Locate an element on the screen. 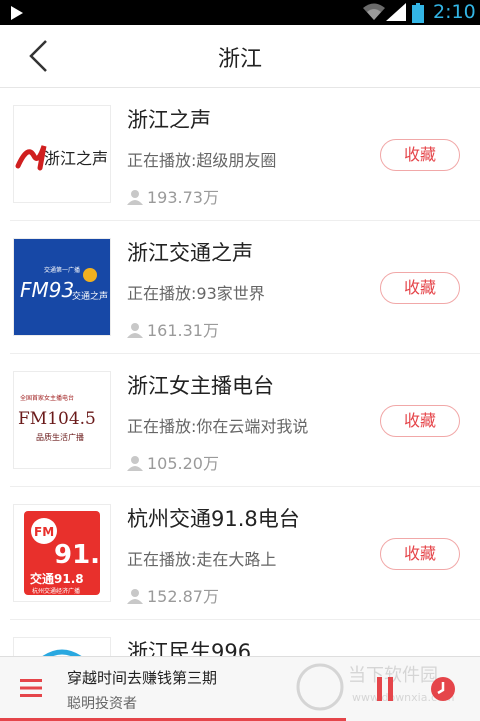 The height and width of the screenshot is (721, 480). station-logo-sub-text: 交通91.8 is located at coordinates (57, 578).